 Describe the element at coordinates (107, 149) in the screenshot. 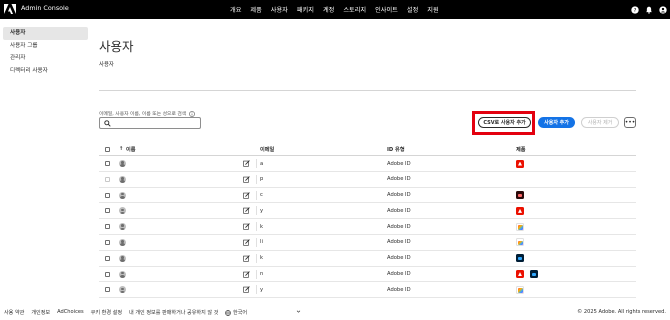

I see `select-all-checkbox` at that location.